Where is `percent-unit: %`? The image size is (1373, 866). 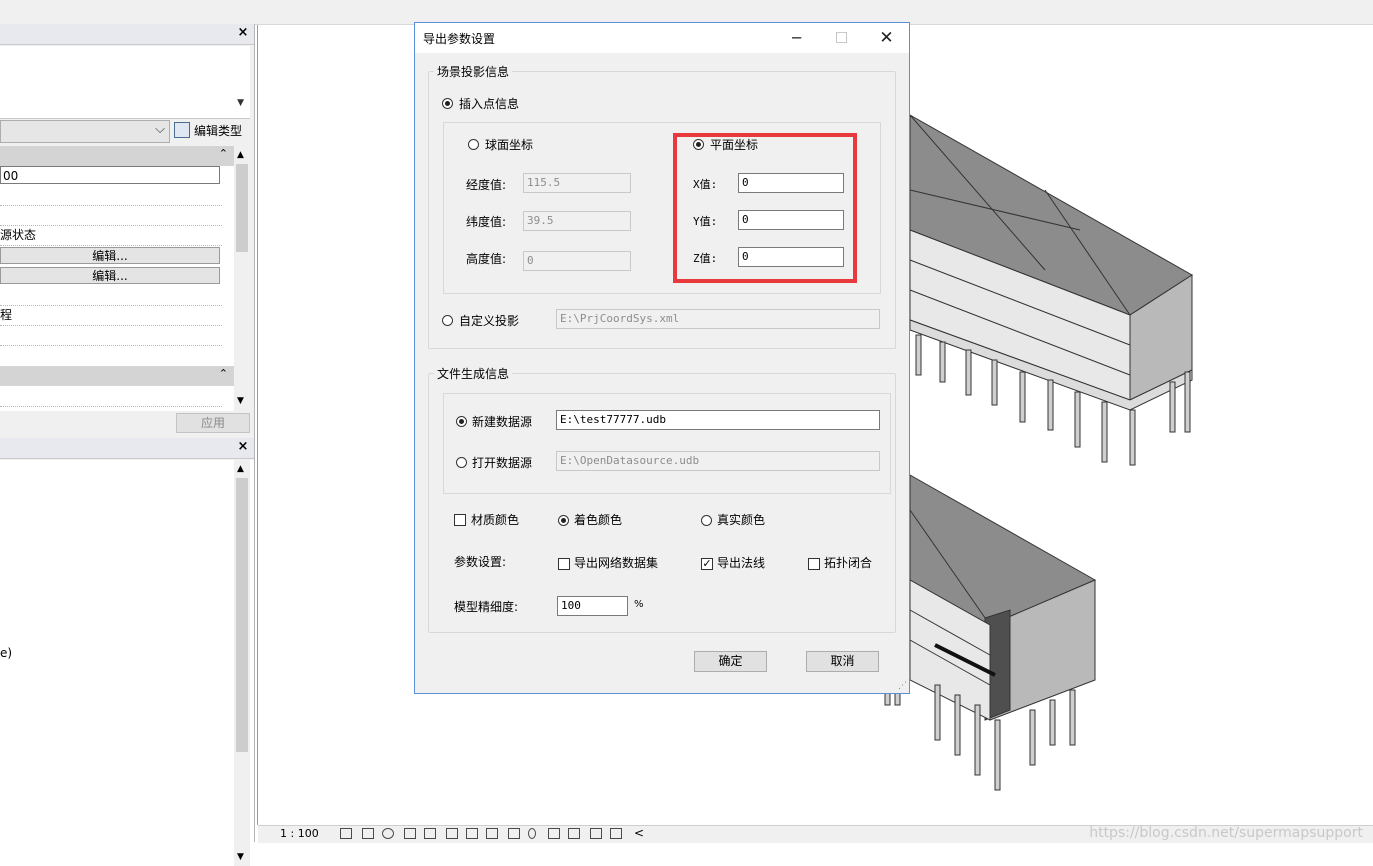
percent-unit: % is located at coordinates (639, 604).